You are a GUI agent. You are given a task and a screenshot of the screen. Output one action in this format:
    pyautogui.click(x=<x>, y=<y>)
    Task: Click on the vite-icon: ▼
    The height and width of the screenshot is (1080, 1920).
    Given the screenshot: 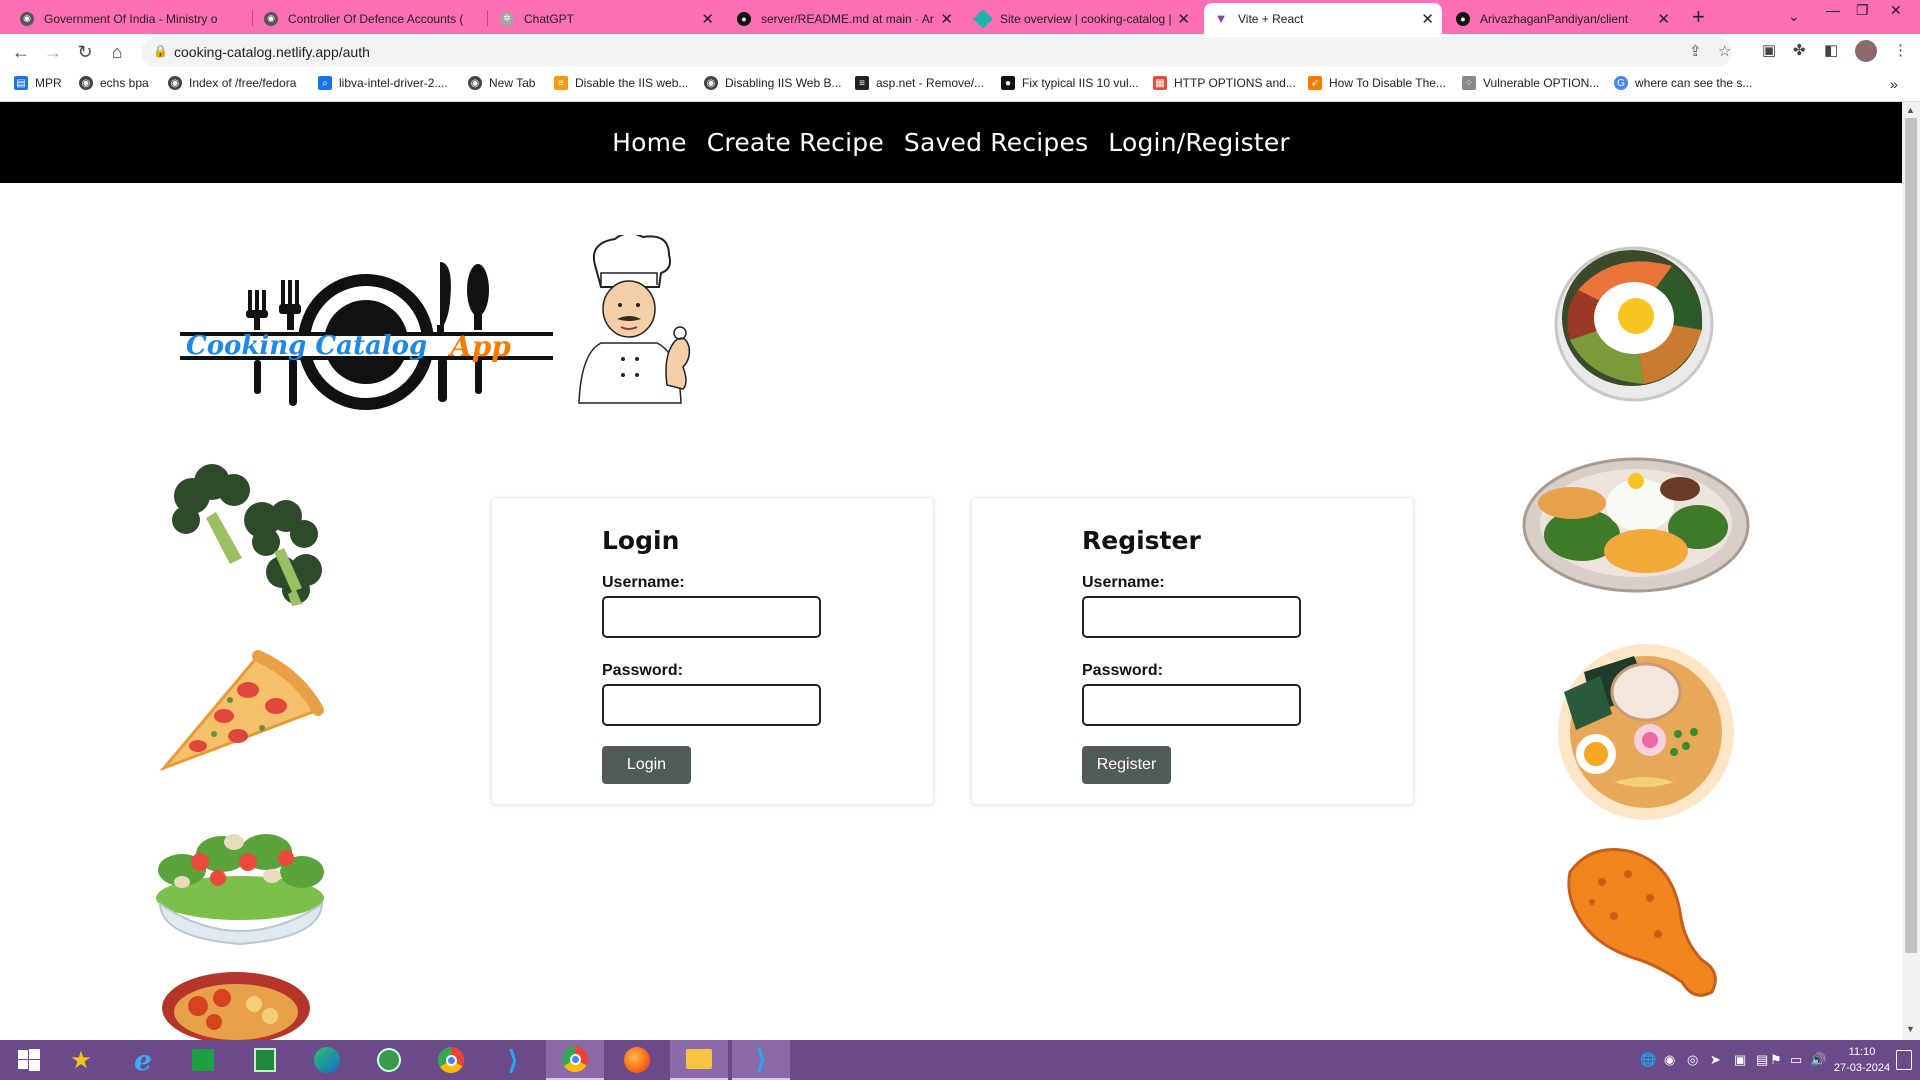 What is the action you would take?
    pyautogui.click(x=1221, y=18)
    